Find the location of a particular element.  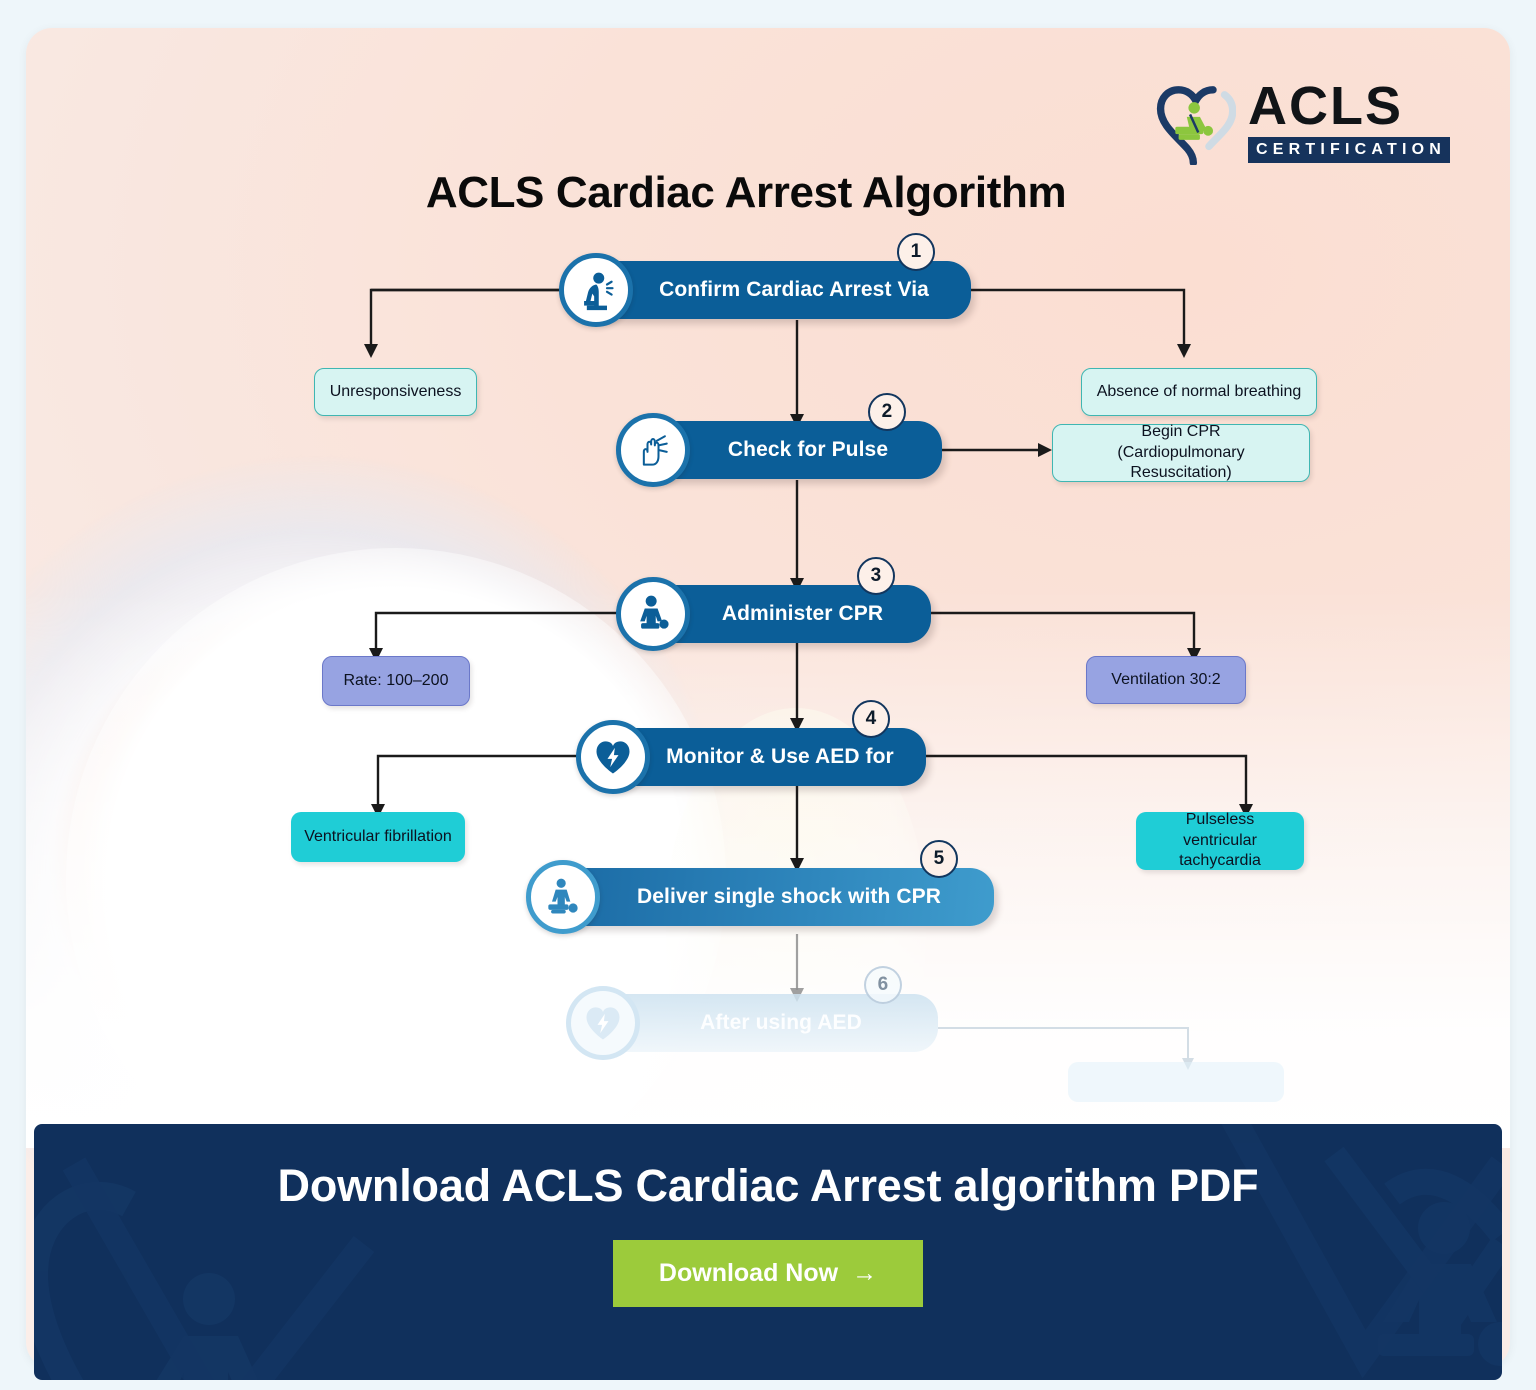

flow-step-5-label: Deliver single shock with CPR is located at coordinates (789, 896).